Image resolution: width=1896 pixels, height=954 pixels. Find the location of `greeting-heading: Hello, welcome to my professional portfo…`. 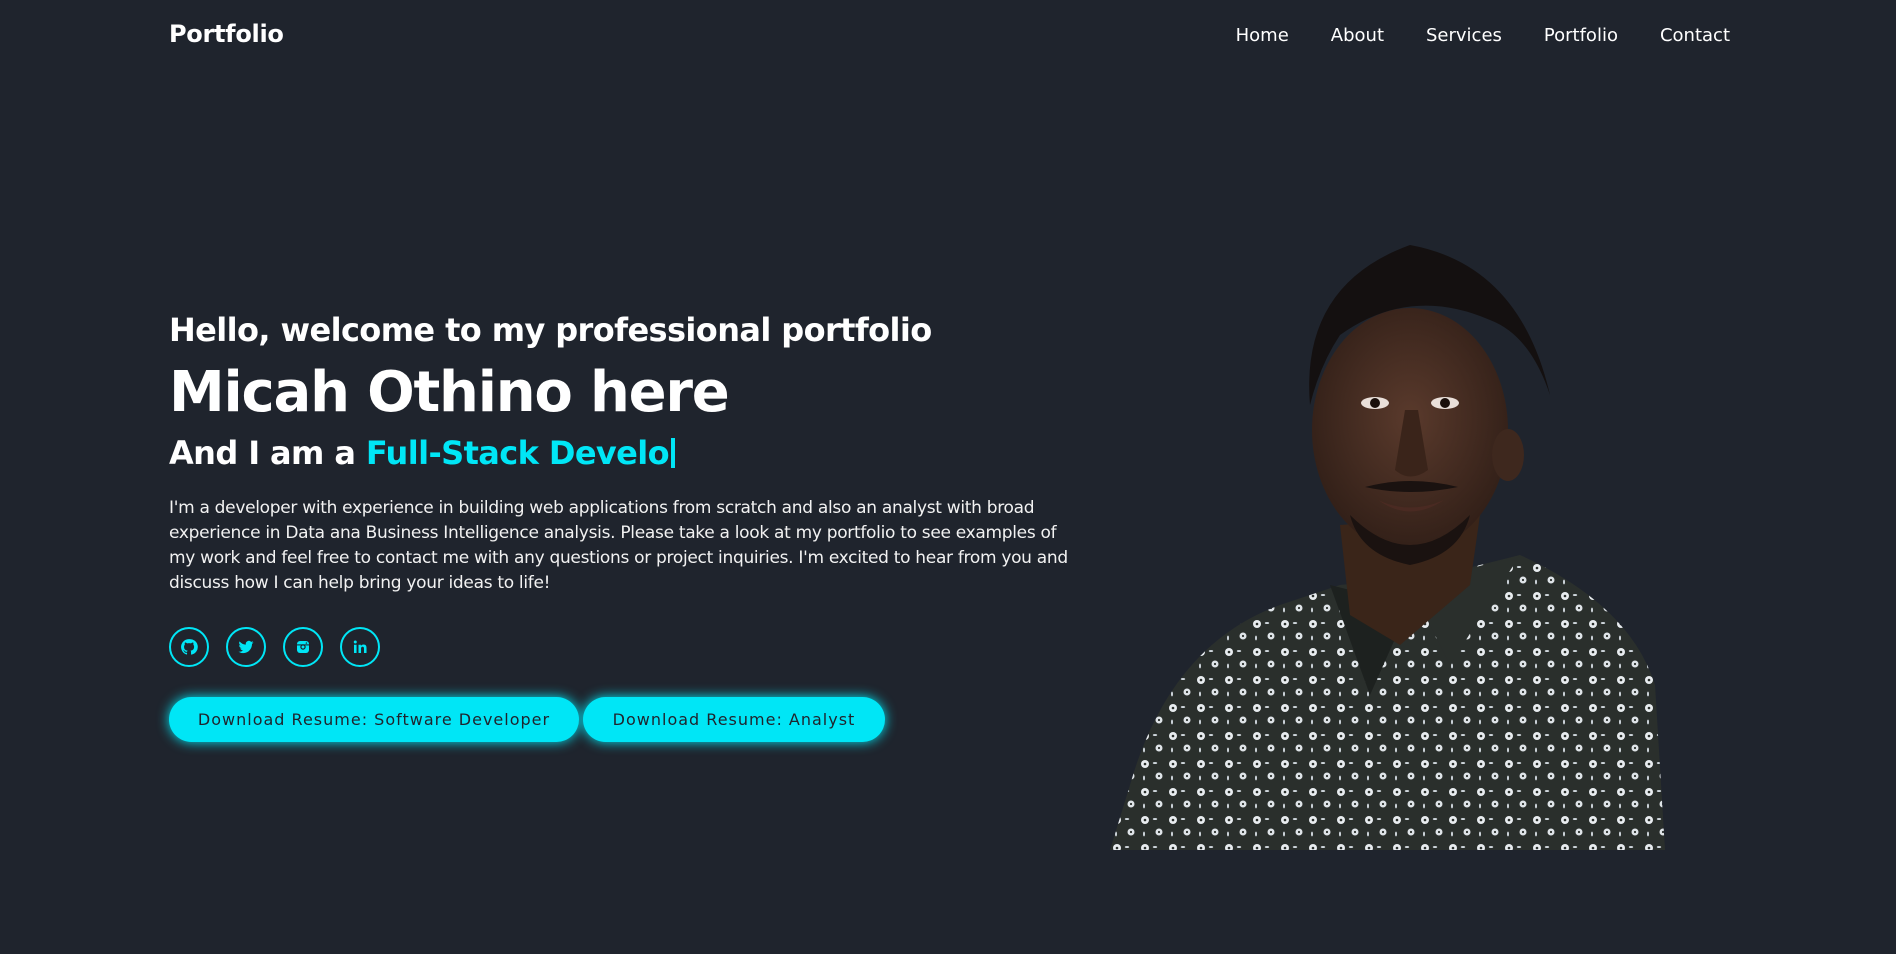

greeting-heading: Hello, welcome to my professional portfo… is located at coordinates (550, 330).